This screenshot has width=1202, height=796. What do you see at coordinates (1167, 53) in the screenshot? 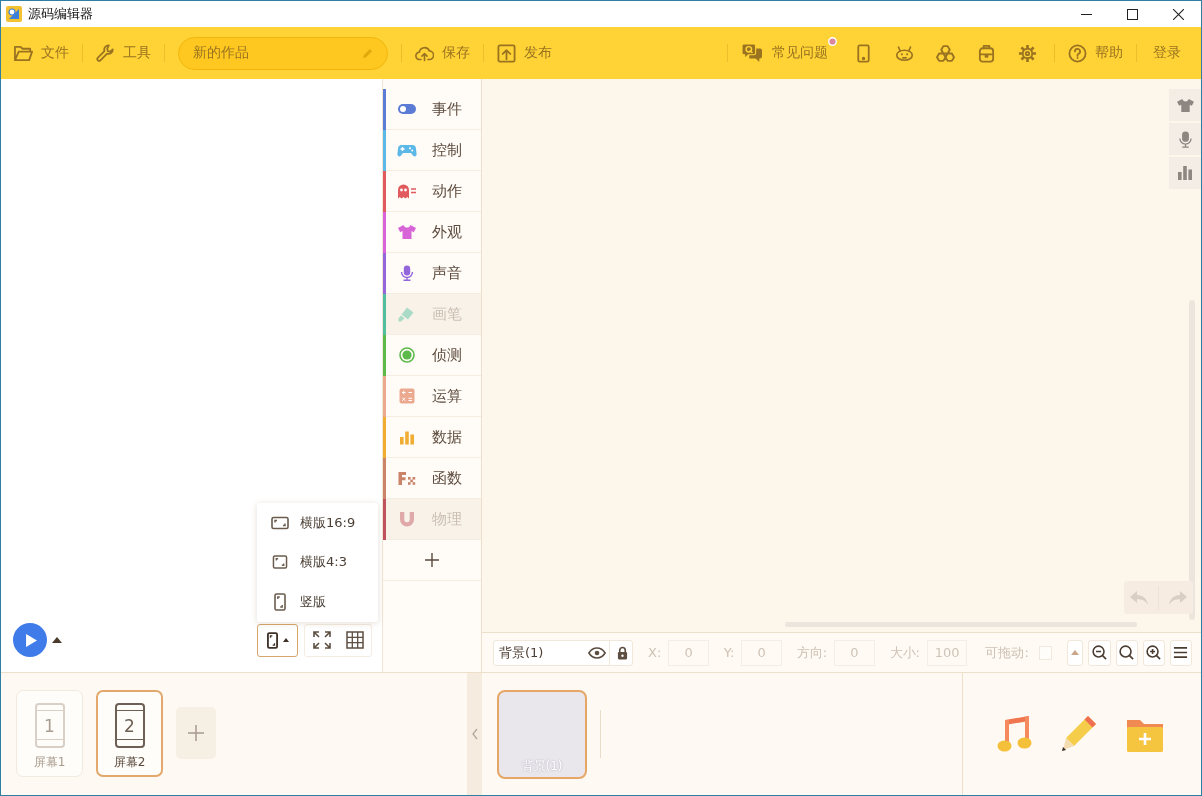
I see `login-button: 登录` at bounding box center [1167, 53].